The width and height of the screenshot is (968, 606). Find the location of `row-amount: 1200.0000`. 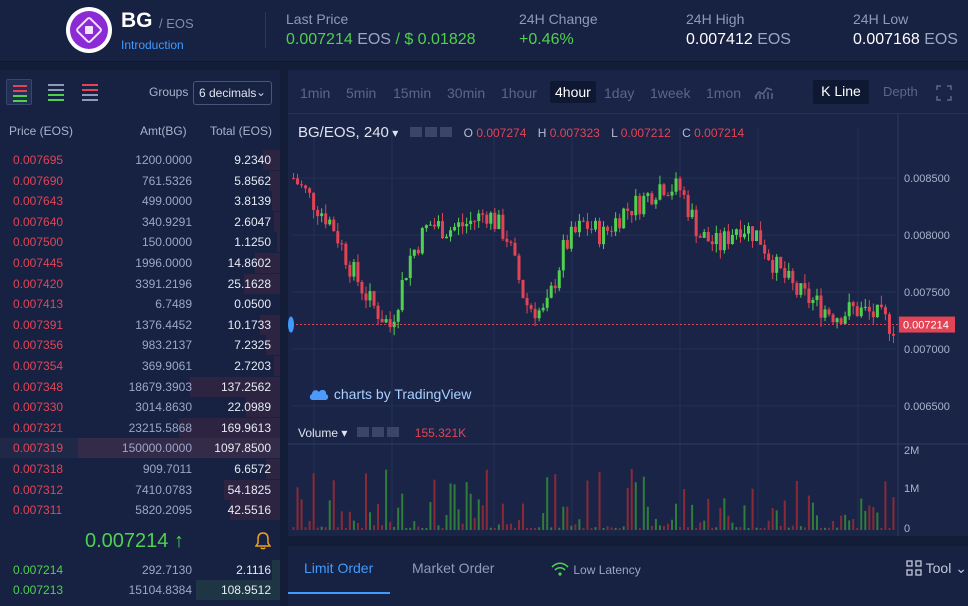

row-amount: 1200.0000 is located at coordinates (163, 160).